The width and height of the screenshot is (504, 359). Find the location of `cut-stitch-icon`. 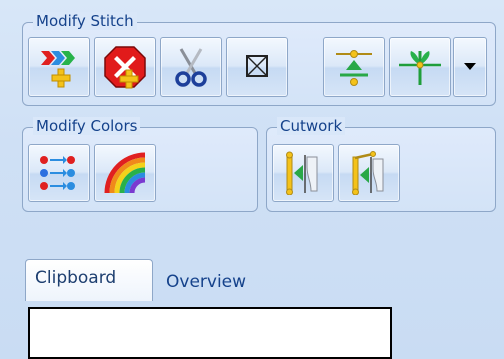

cut-stitch-icon is located at coordinates (191, 67).